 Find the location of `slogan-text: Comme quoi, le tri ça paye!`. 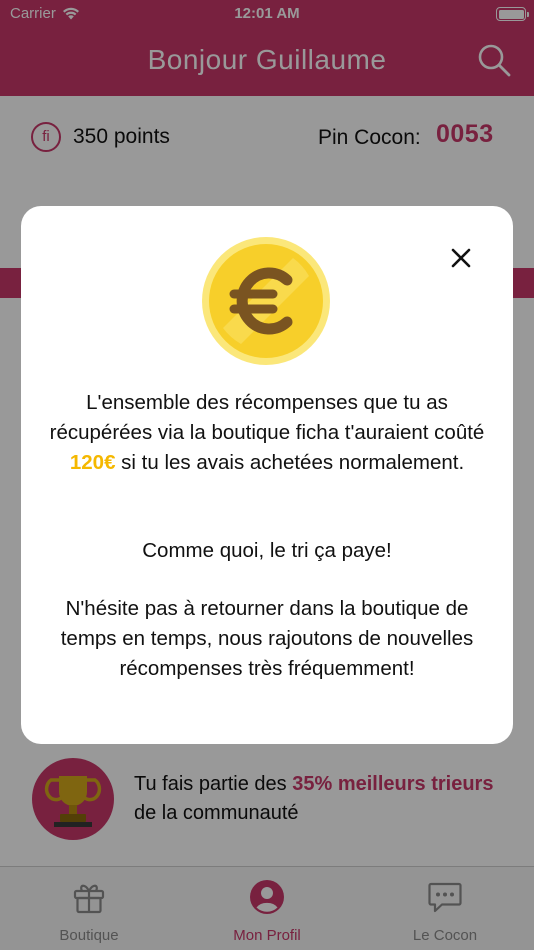

slogan-text: Comme quoi, le tri ça paye! is located at coordinates (267, 550).